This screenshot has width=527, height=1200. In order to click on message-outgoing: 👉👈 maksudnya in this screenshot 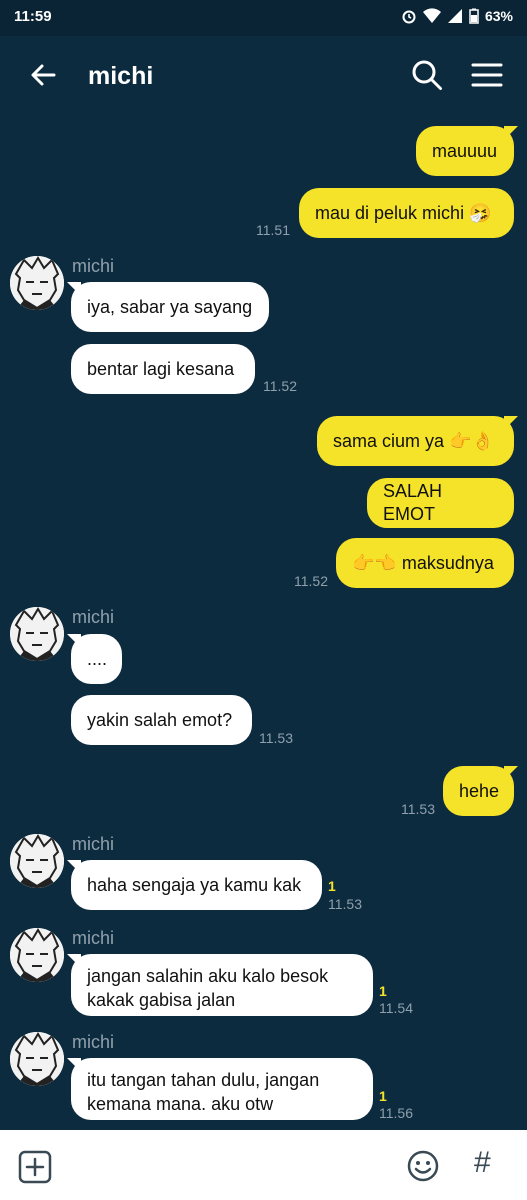, I will do `click(425, 563)`.